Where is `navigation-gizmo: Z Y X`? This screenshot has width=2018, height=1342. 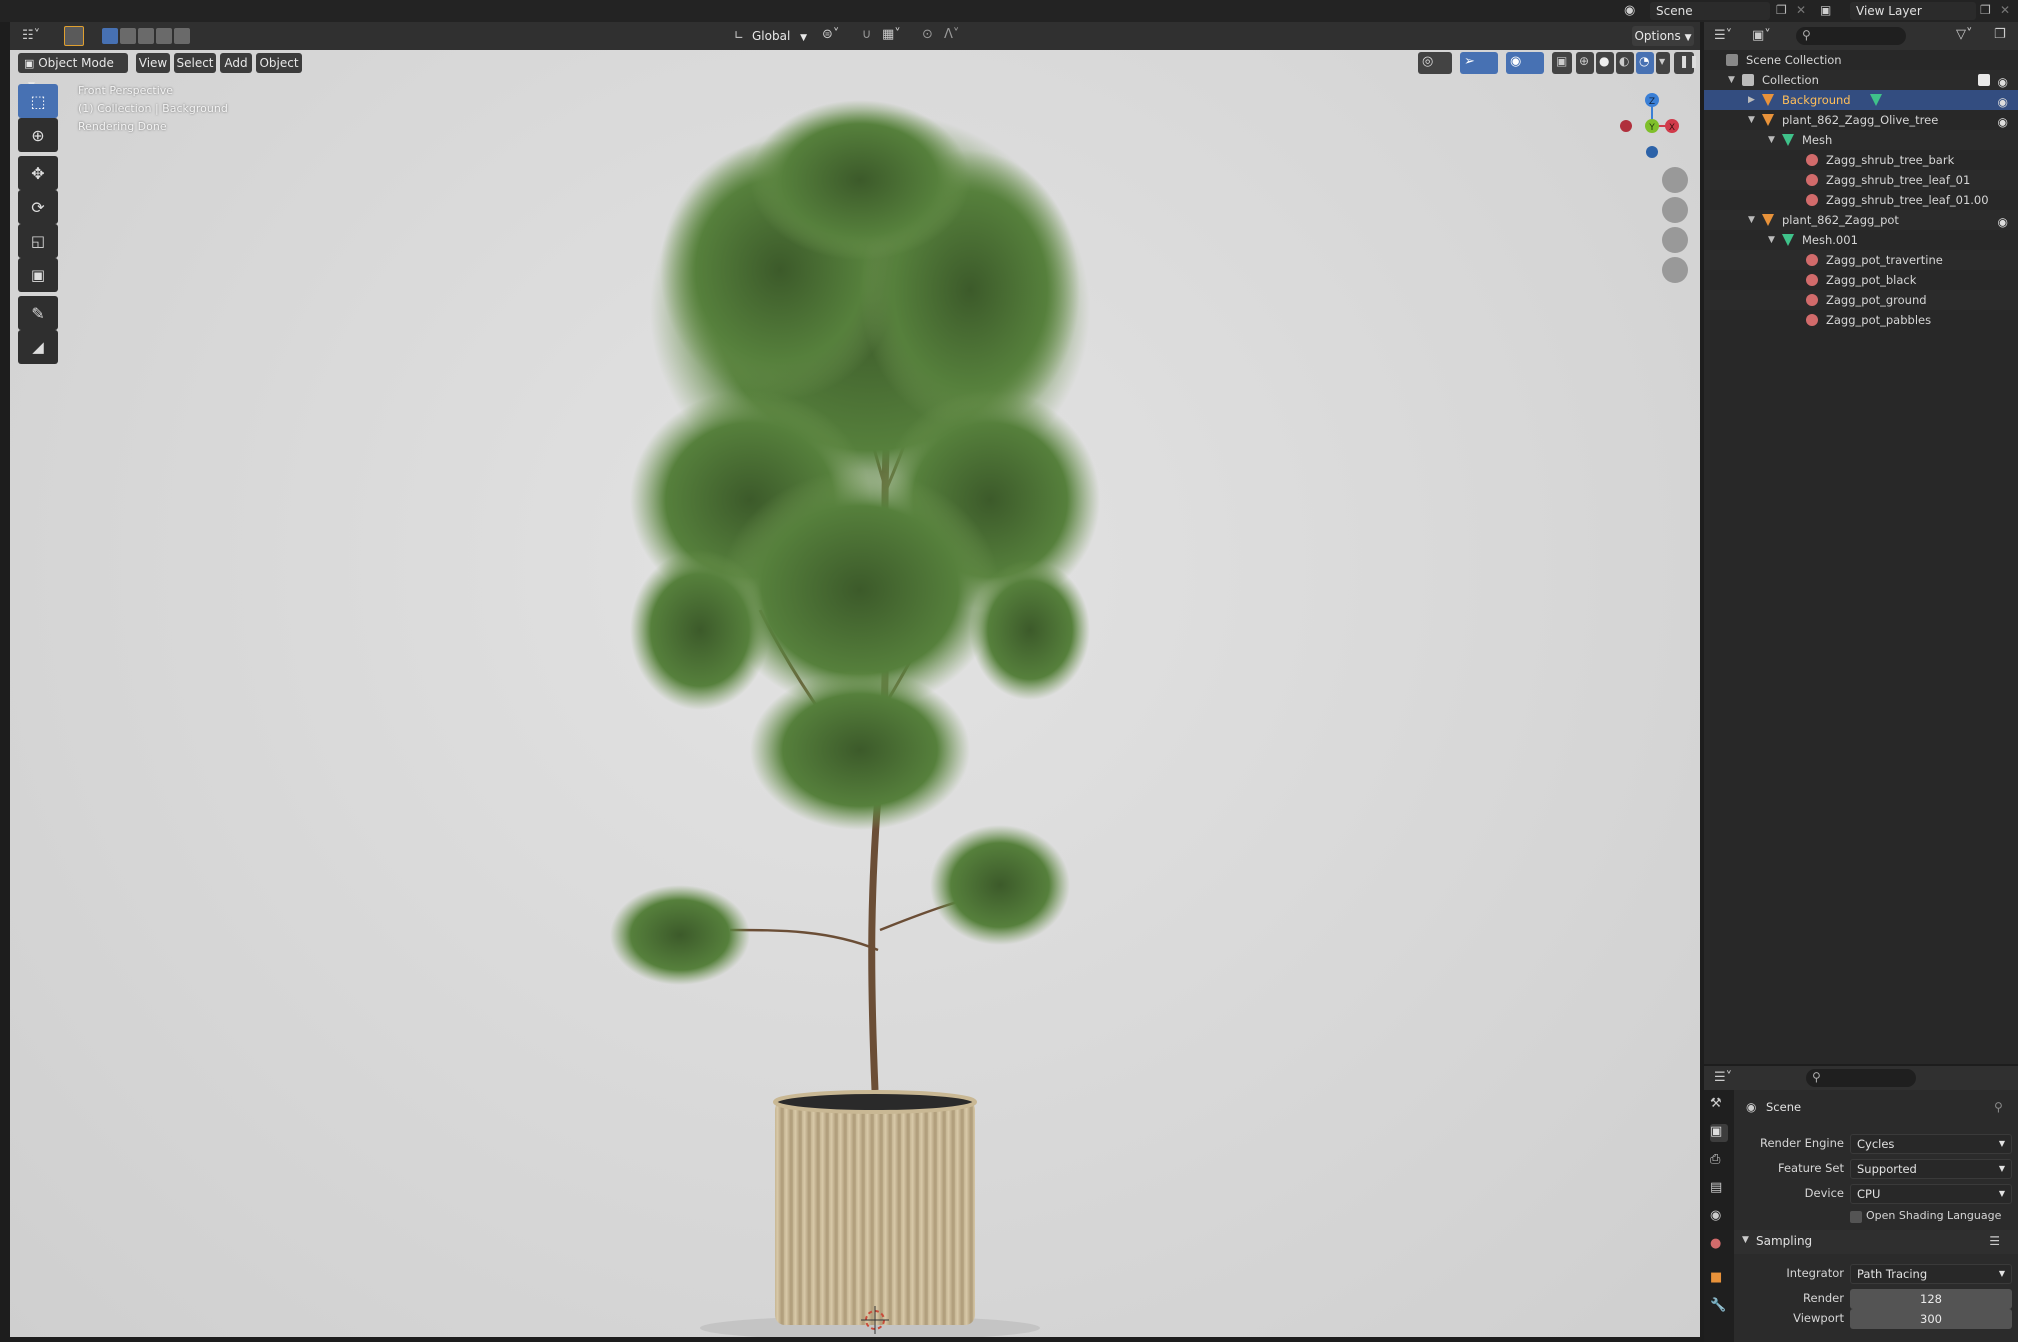 navigation-gizmo: Z Y X is located at coordinates (1640, 130).